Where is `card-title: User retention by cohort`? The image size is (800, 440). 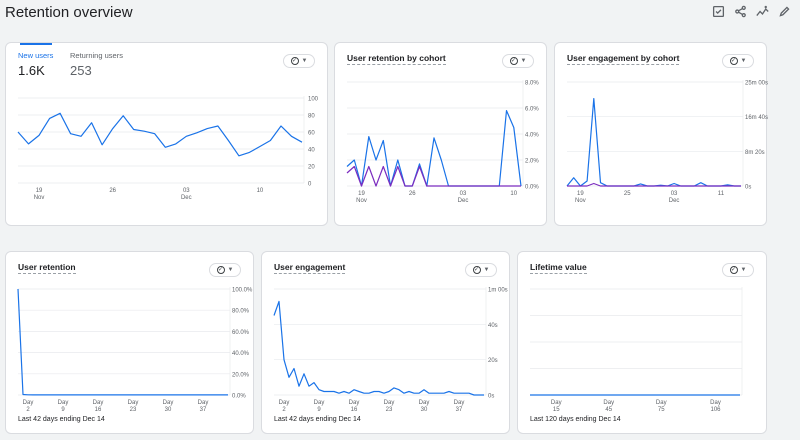
card-title: User retention by cohort is located at coordinates (396, 59).